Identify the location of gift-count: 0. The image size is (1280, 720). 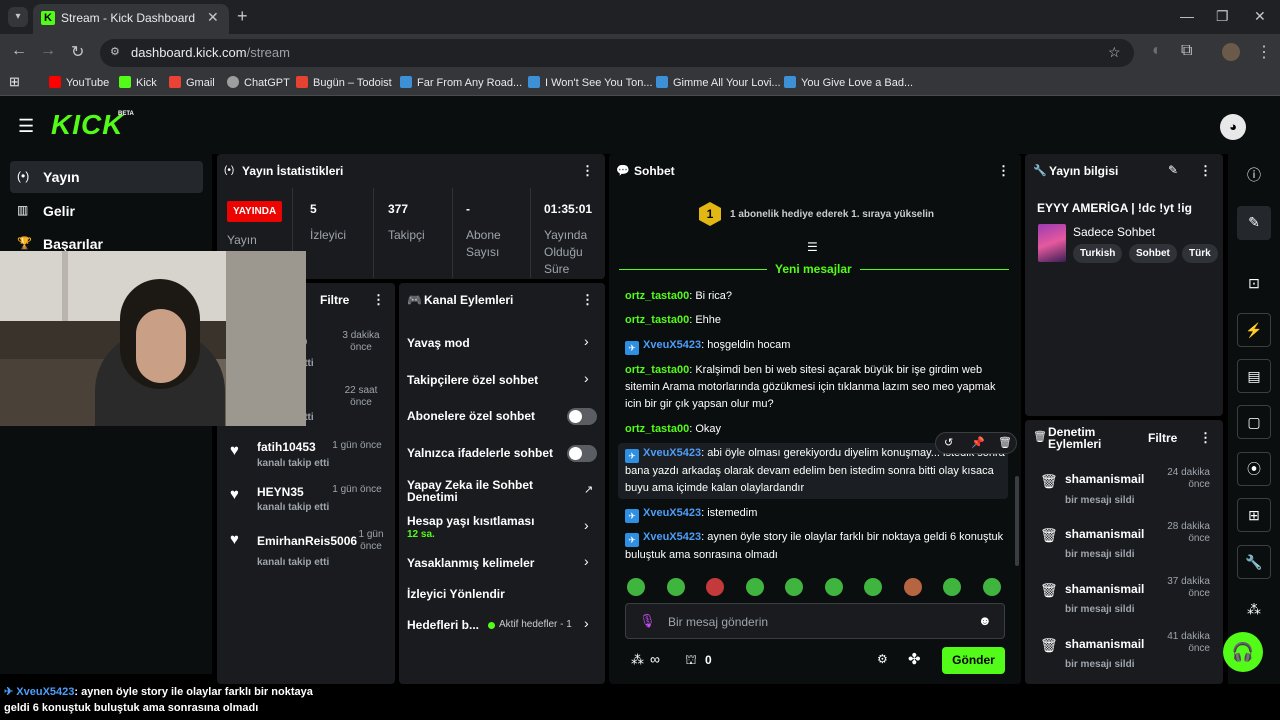
(708, 660).